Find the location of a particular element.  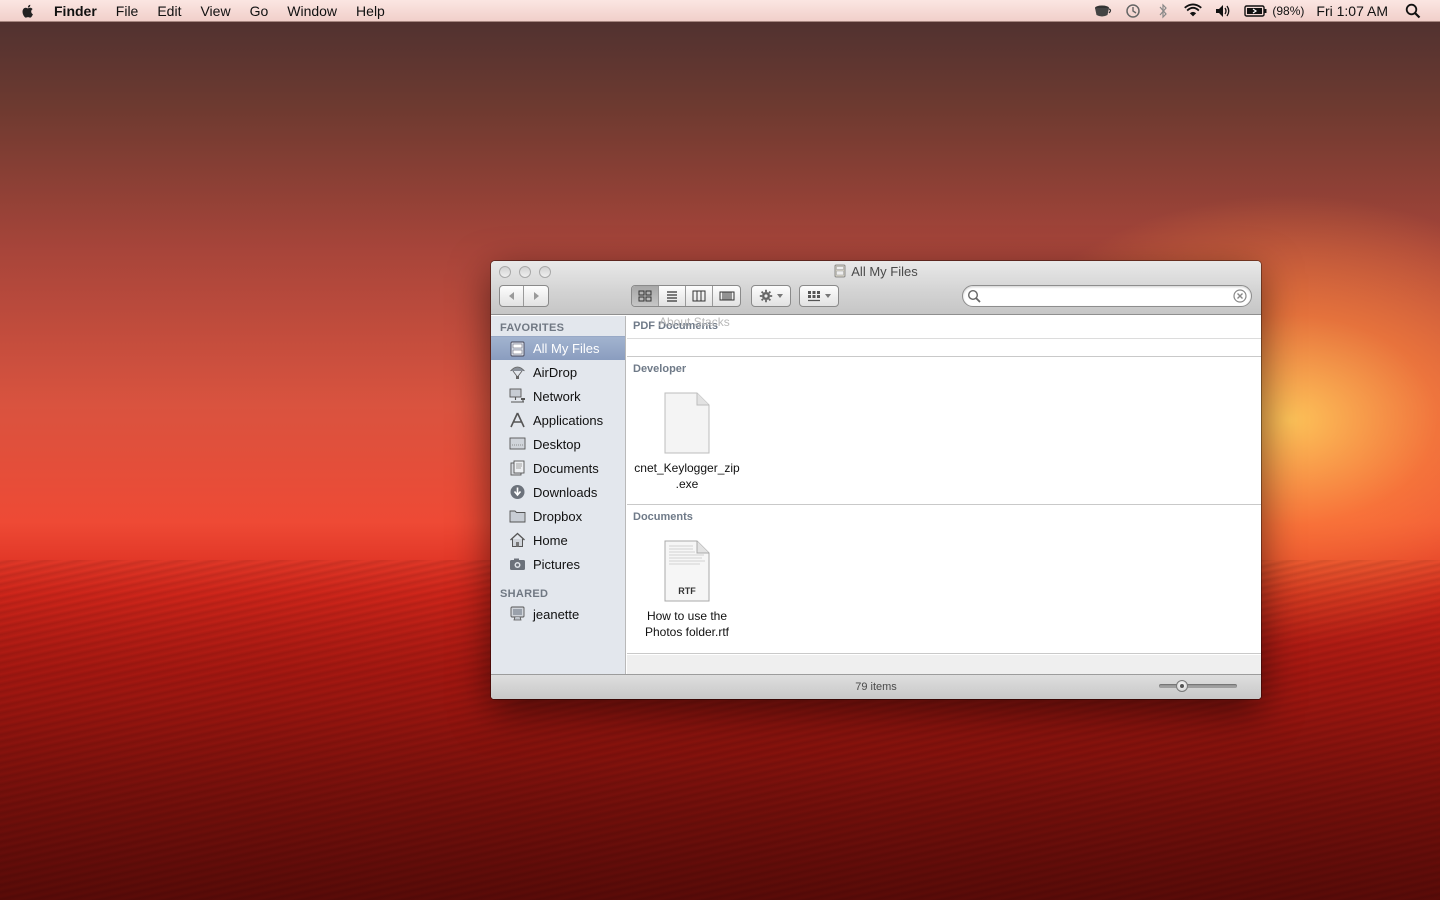

menu-go: Go is located at coordinates (259, 11).